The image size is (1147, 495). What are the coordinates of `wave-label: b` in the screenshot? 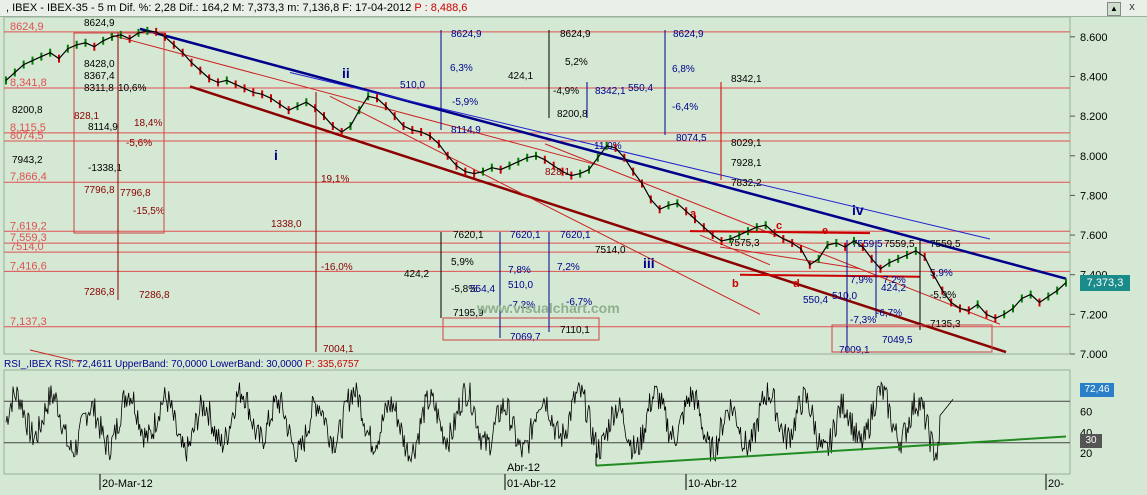 It's located at (735, 284).